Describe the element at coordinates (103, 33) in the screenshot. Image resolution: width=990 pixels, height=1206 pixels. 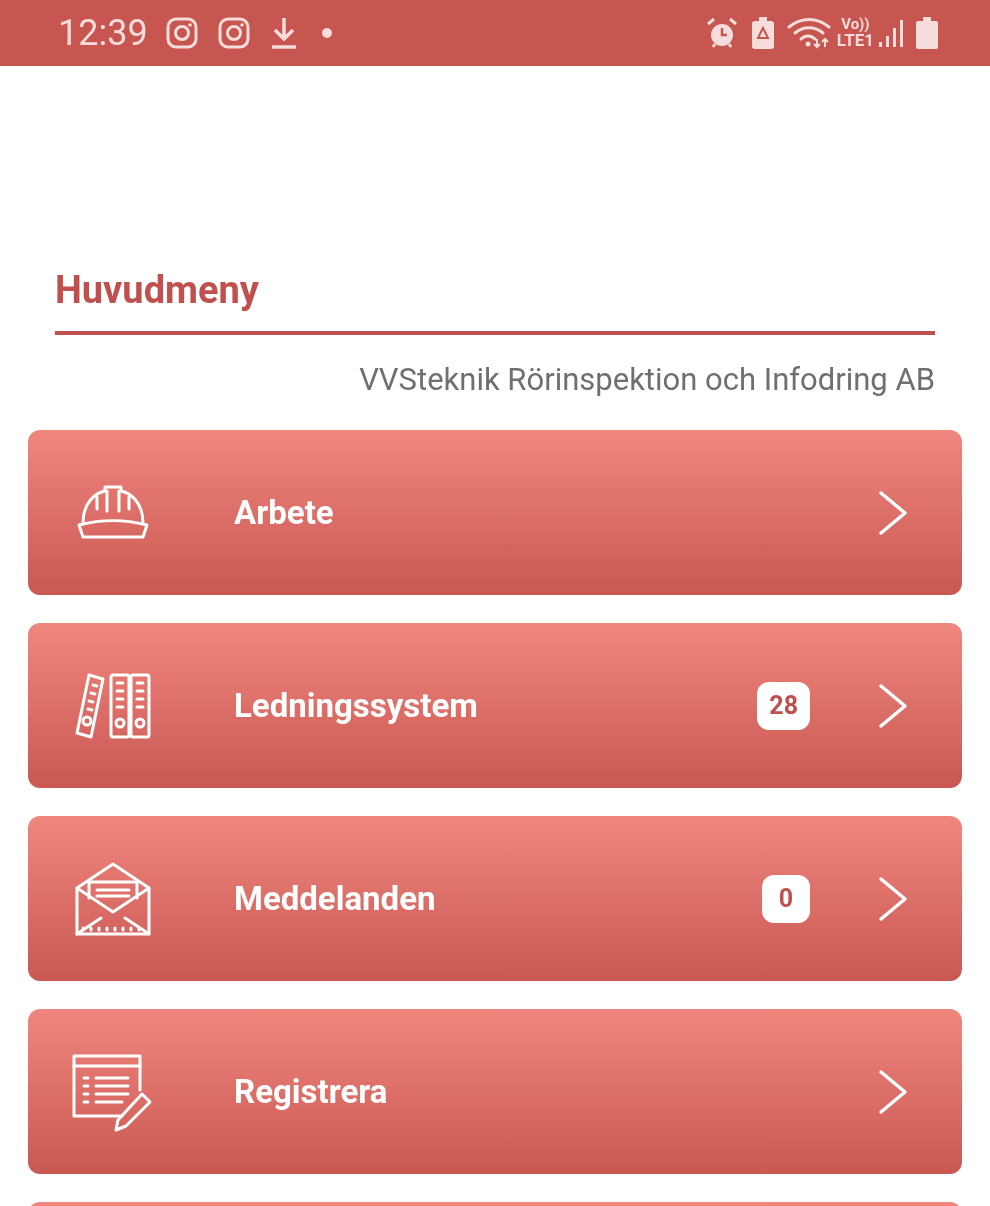
I see `clock-time: 12:39` at that location.